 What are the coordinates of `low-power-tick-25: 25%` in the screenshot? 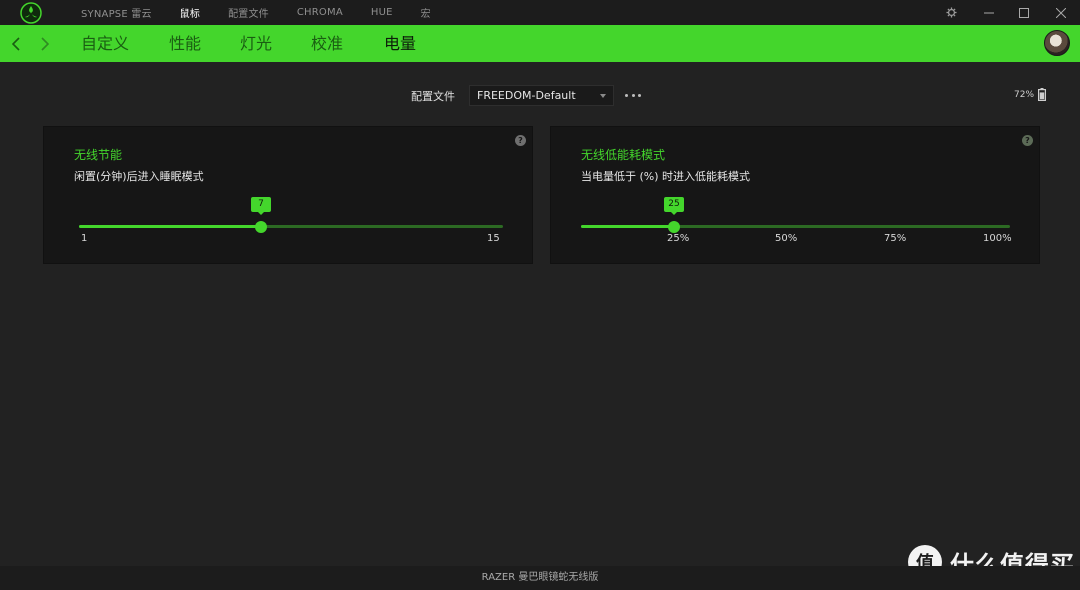 It's located at (678, 238).